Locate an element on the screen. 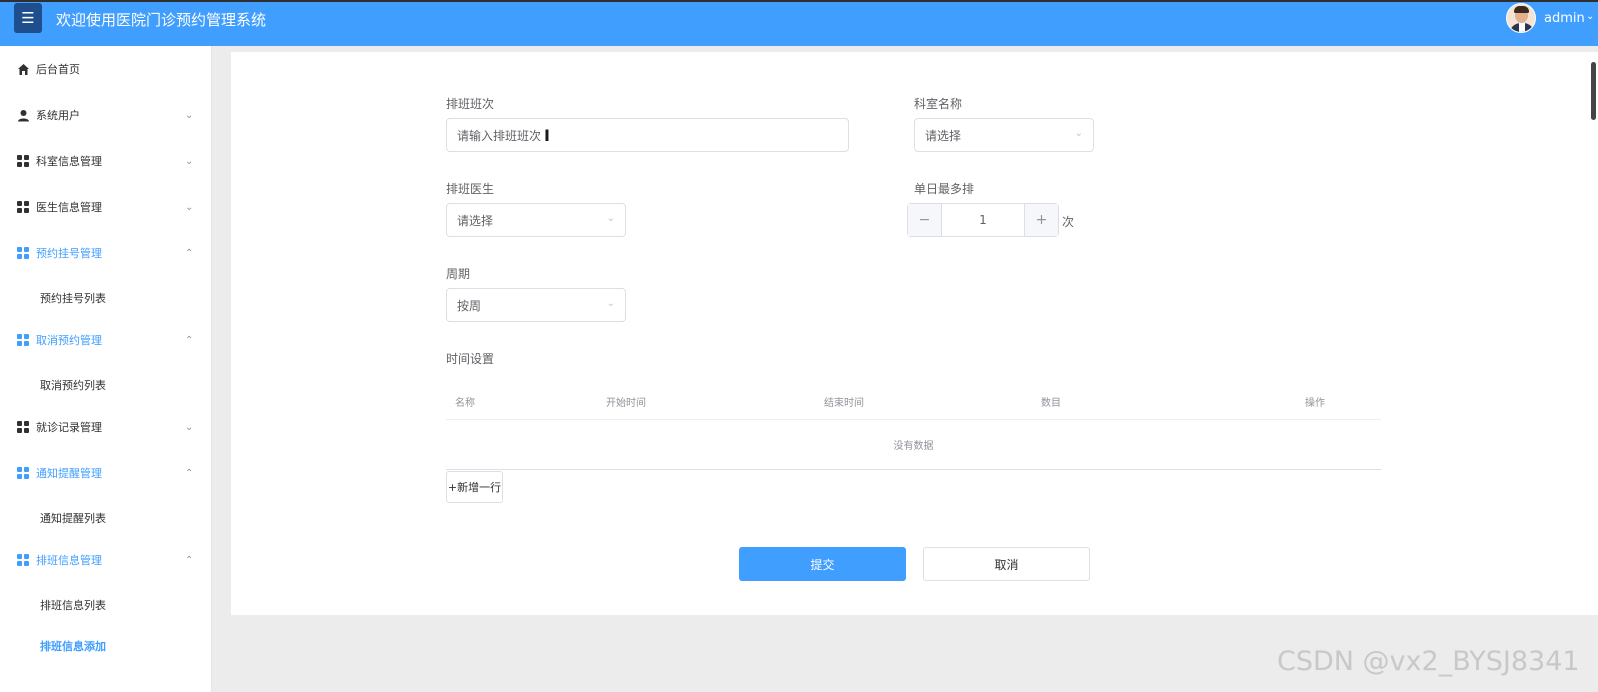  doctor-label: 排班医生 is located at coordinates (470, 189).